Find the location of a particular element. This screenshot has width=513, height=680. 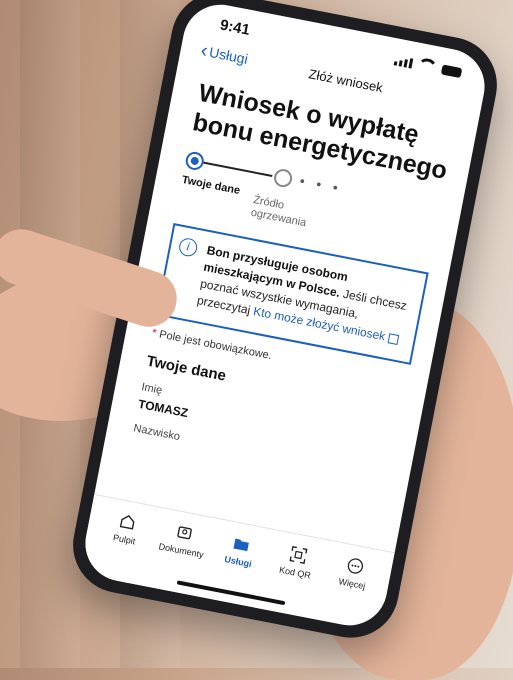

tab-dokumenty: Dokumenty is located at coordinates (183, 540).